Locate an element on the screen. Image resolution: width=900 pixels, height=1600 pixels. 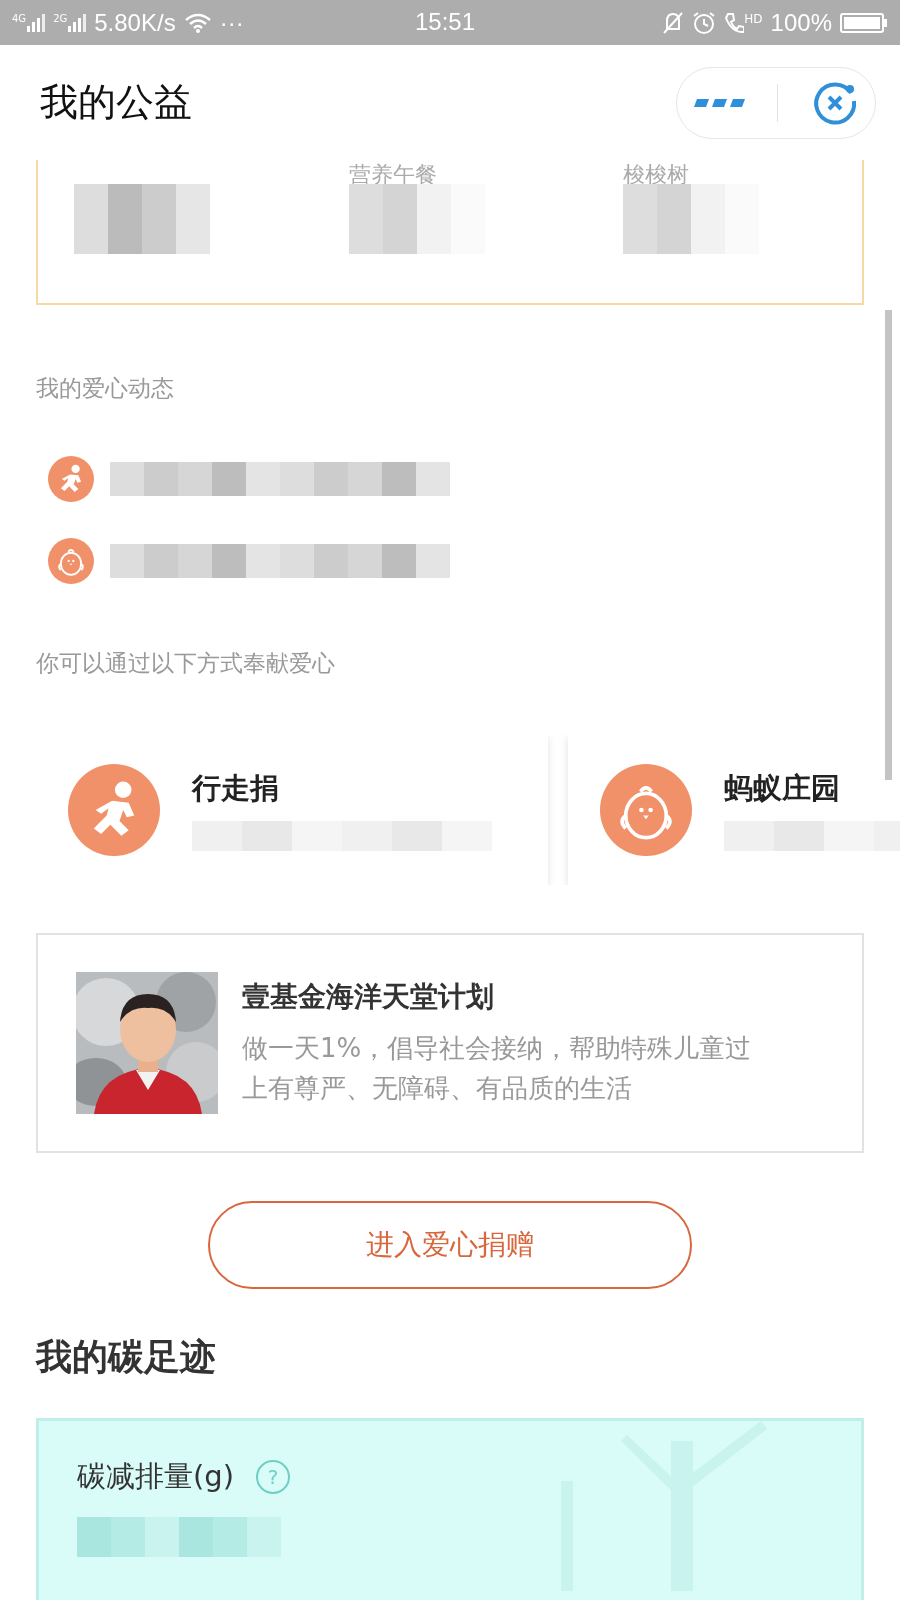
project-card: 壹基金海洋天堂计划 做一天1%，倡导社会接纳，帮助特殊儿童过上有尊严、无障碍、有品质的生活 is located at coordinates (450, 1043).